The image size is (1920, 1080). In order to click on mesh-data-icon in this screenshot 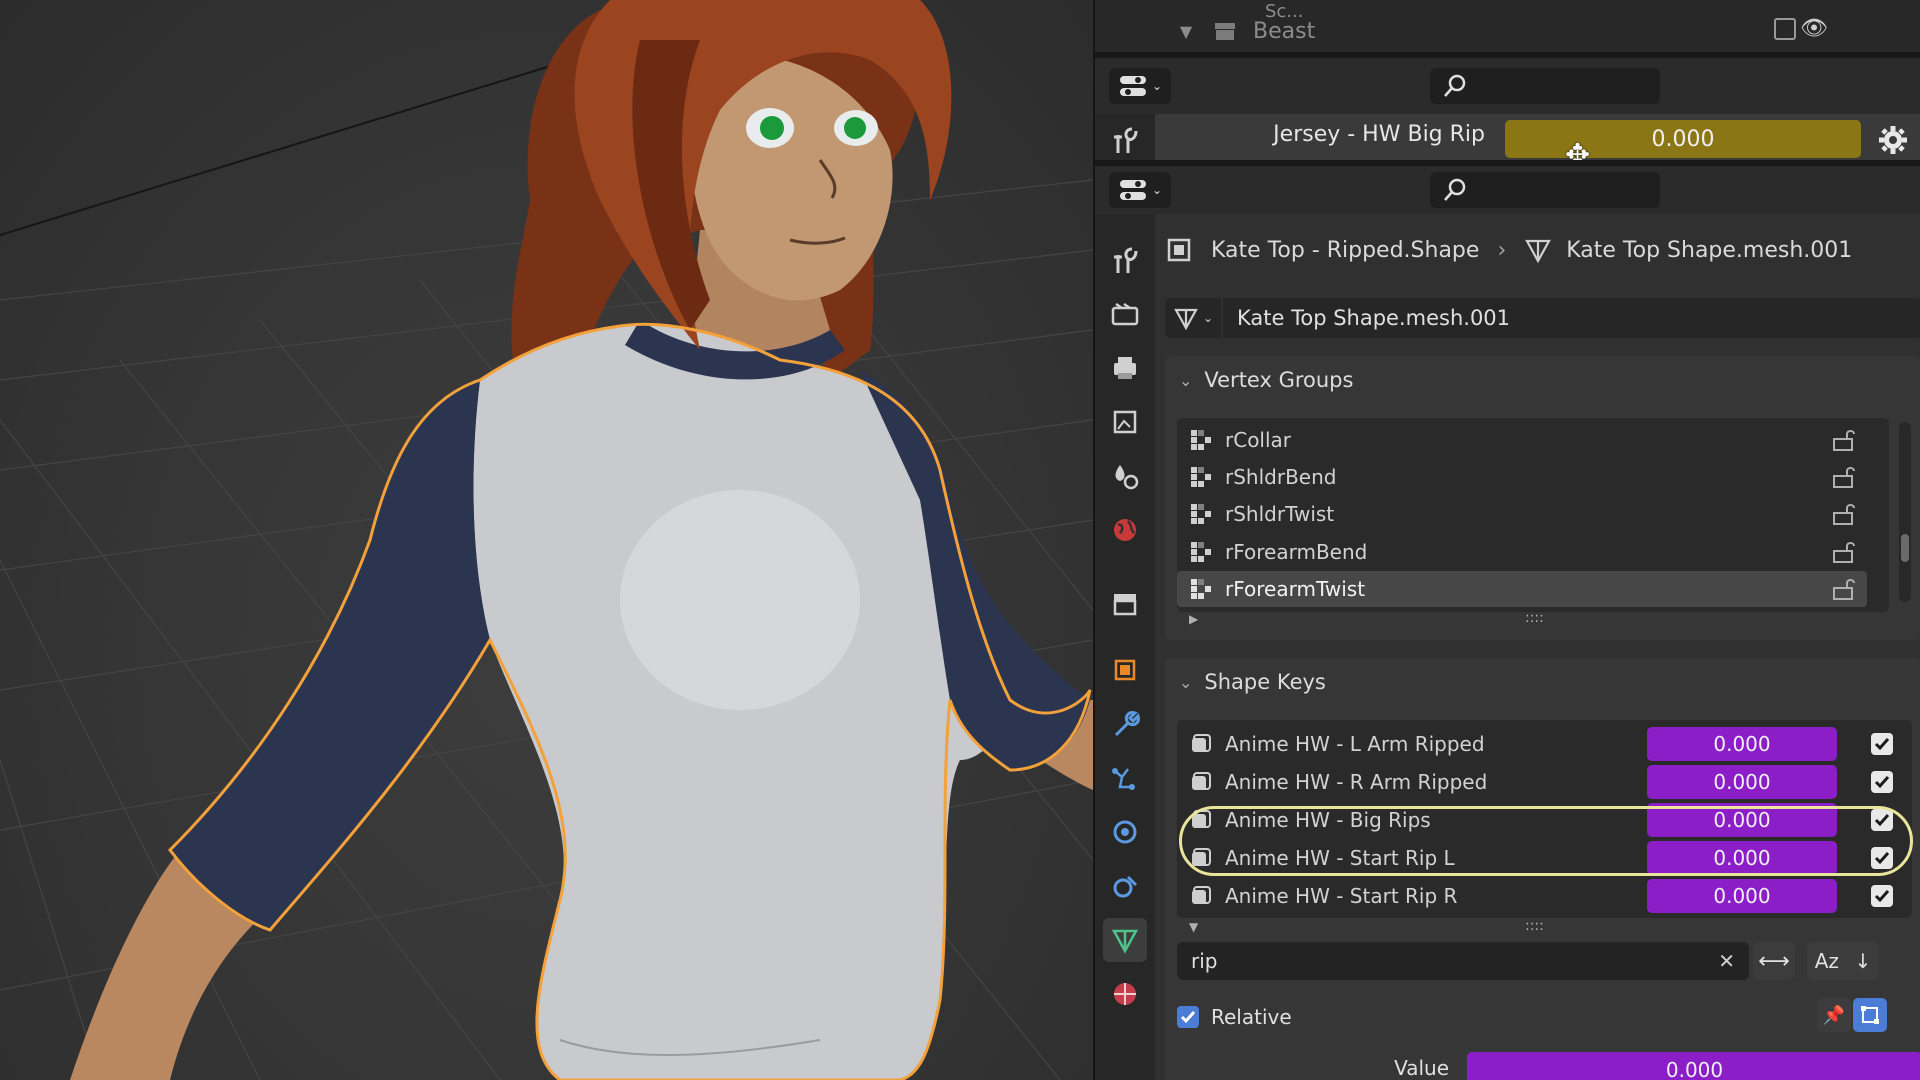, I will do `click(1538, 251)`.